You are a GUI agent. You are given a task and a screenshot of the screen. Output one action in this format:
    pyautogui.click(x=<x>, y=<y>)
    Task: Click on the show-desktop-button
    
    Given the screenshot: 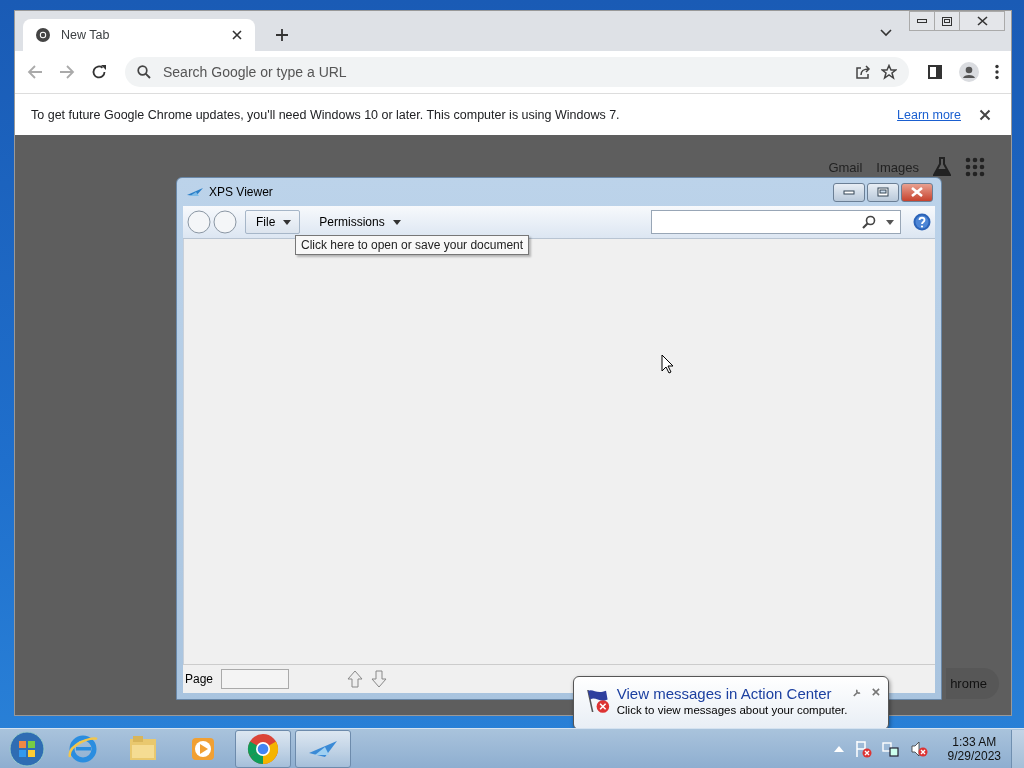 What is the action you would take?
    pyautogui.click(x=1017, y=748)
    